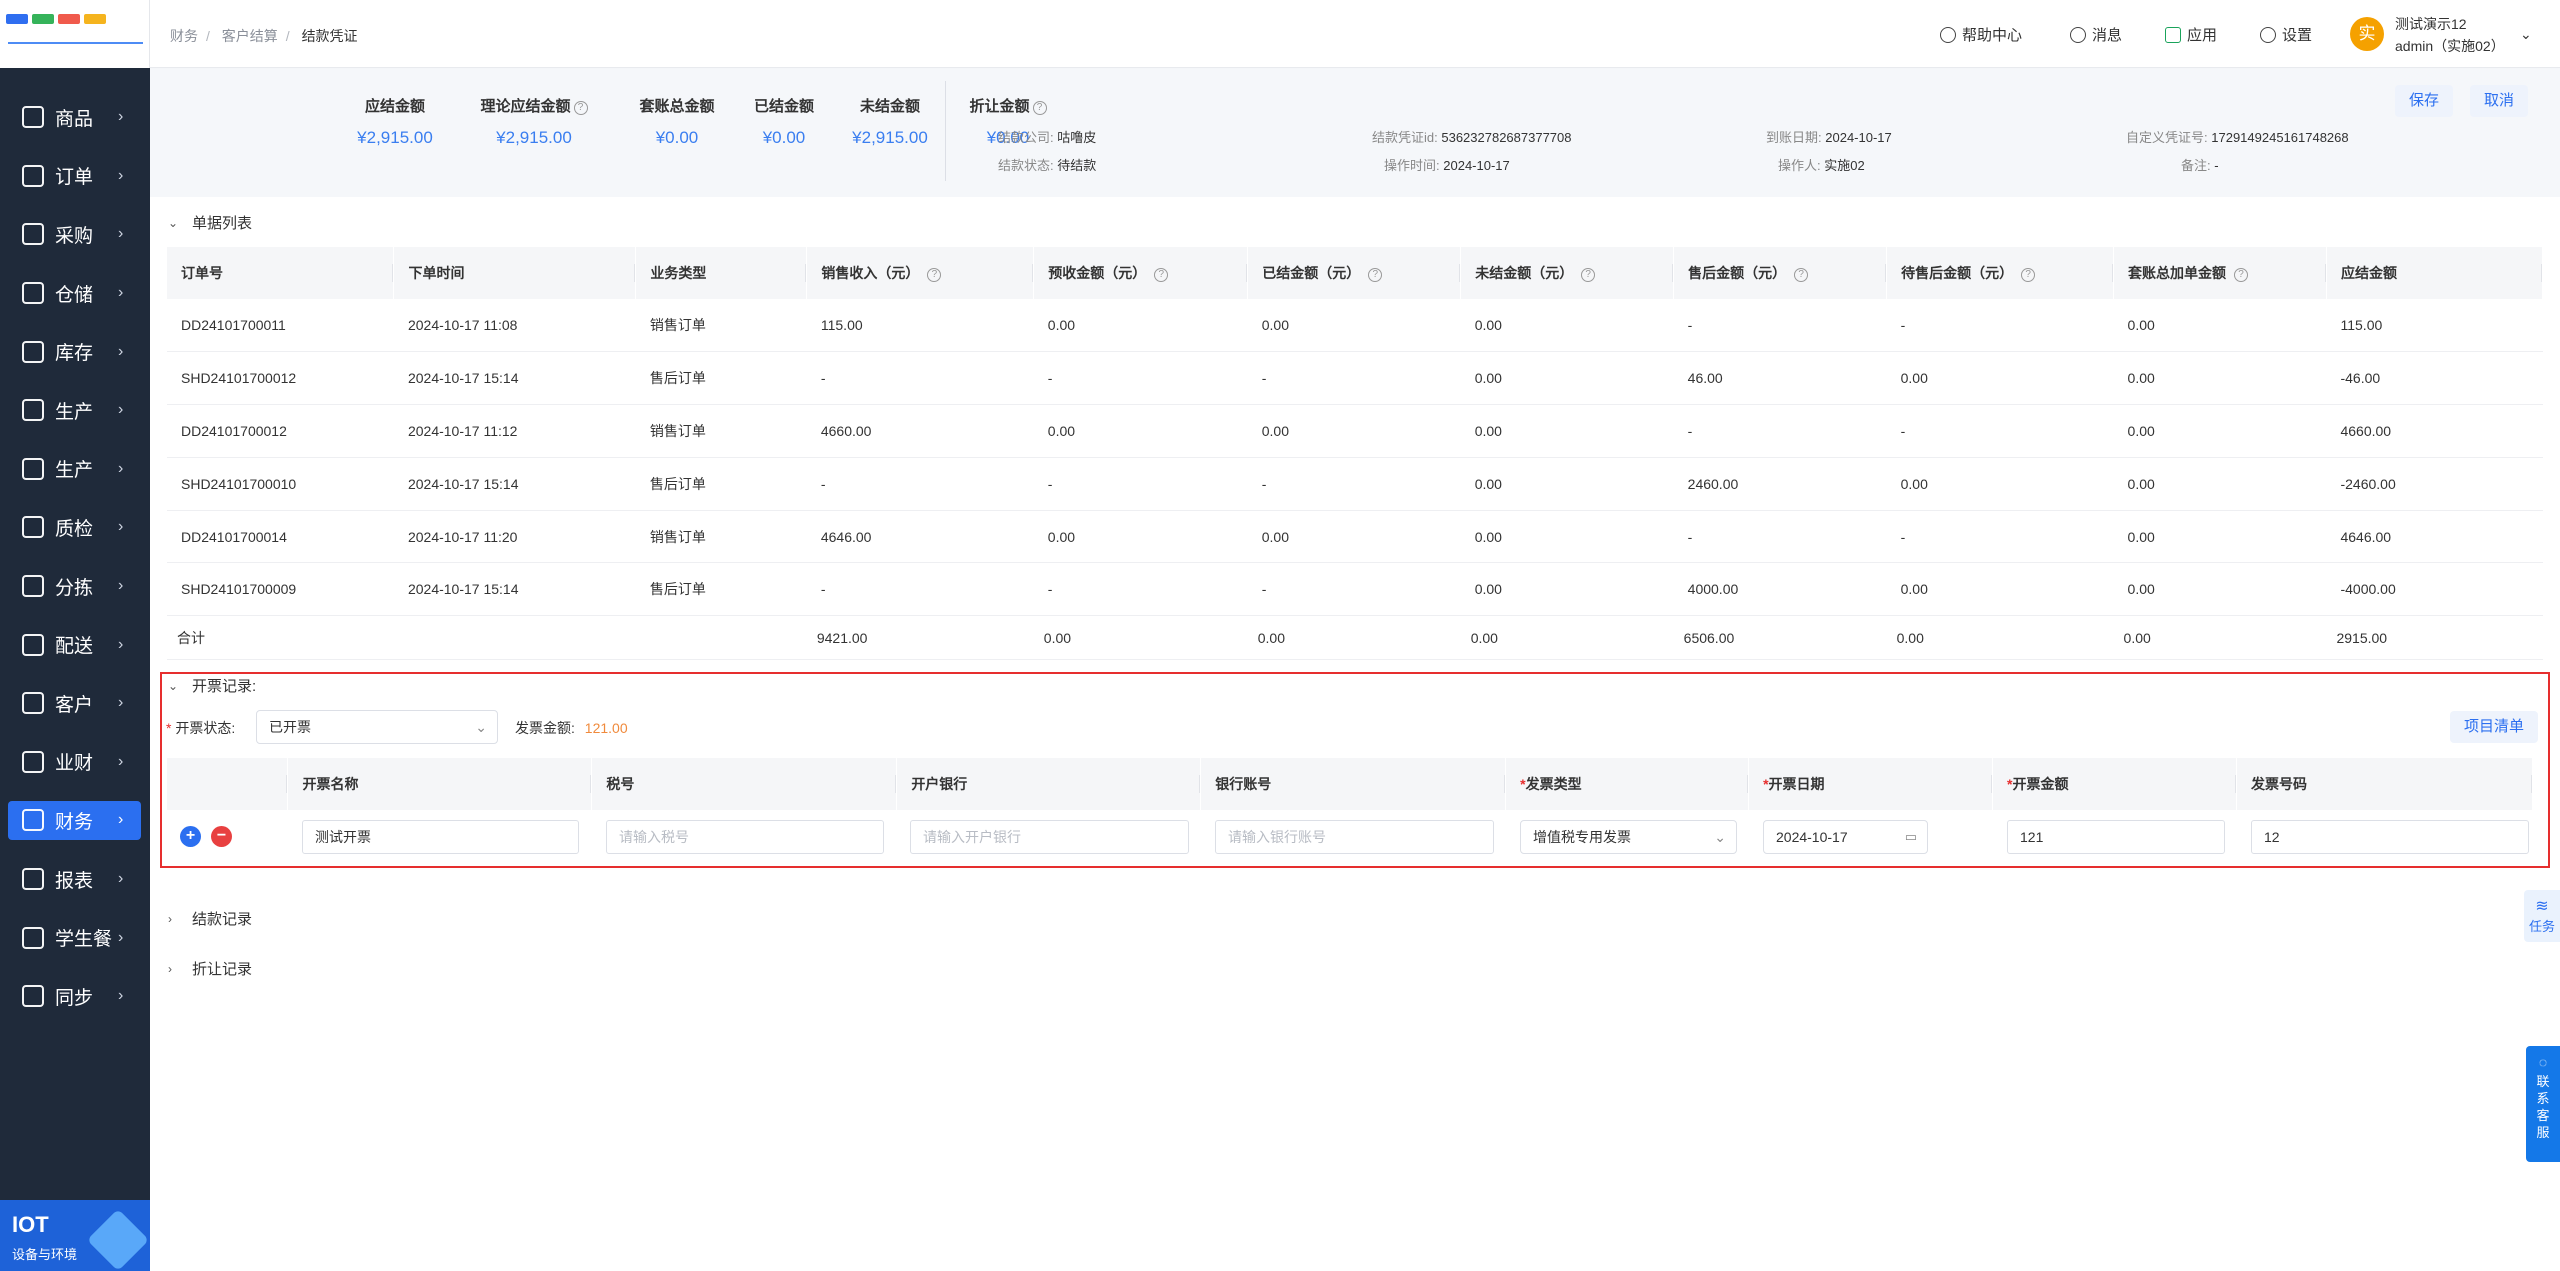 Image resolution: width=2560 pixels, height=1271 pixels. Describe the element at coordinates (210, 222) in the screenshot. I see `order-list-toggle: ⌄ 单据列表` at that location.